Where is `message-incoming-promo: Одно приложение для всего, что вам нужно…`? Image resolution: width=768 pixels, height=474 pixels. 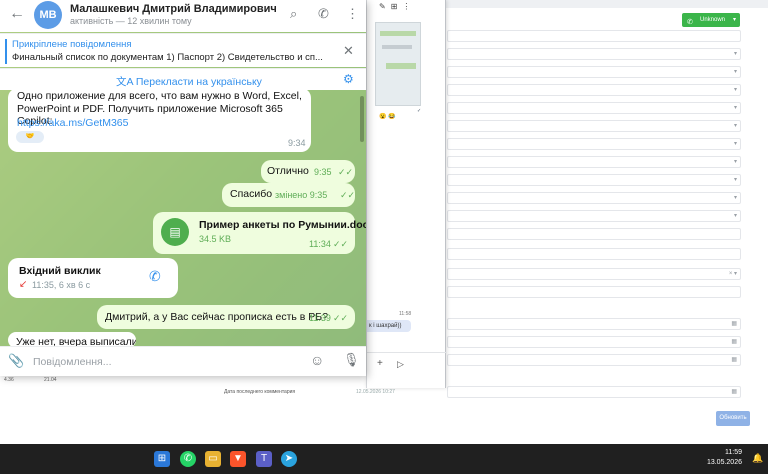
message-incoming-promo: Одно приложение для всего, что вам нужно… is located at coordinates (159, 120).